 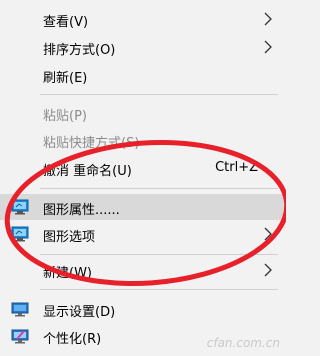 I want to click on menu-item-label: 新建(W), so click(x=67, y=273).